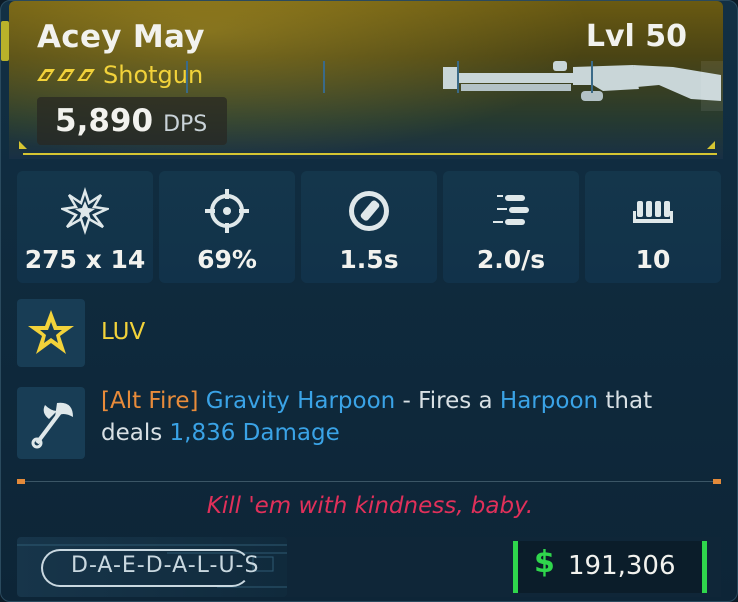  What do you see at coordinates (370, 154) in the screenshot?
I see `header-underline` at bounding box center [370, 154].